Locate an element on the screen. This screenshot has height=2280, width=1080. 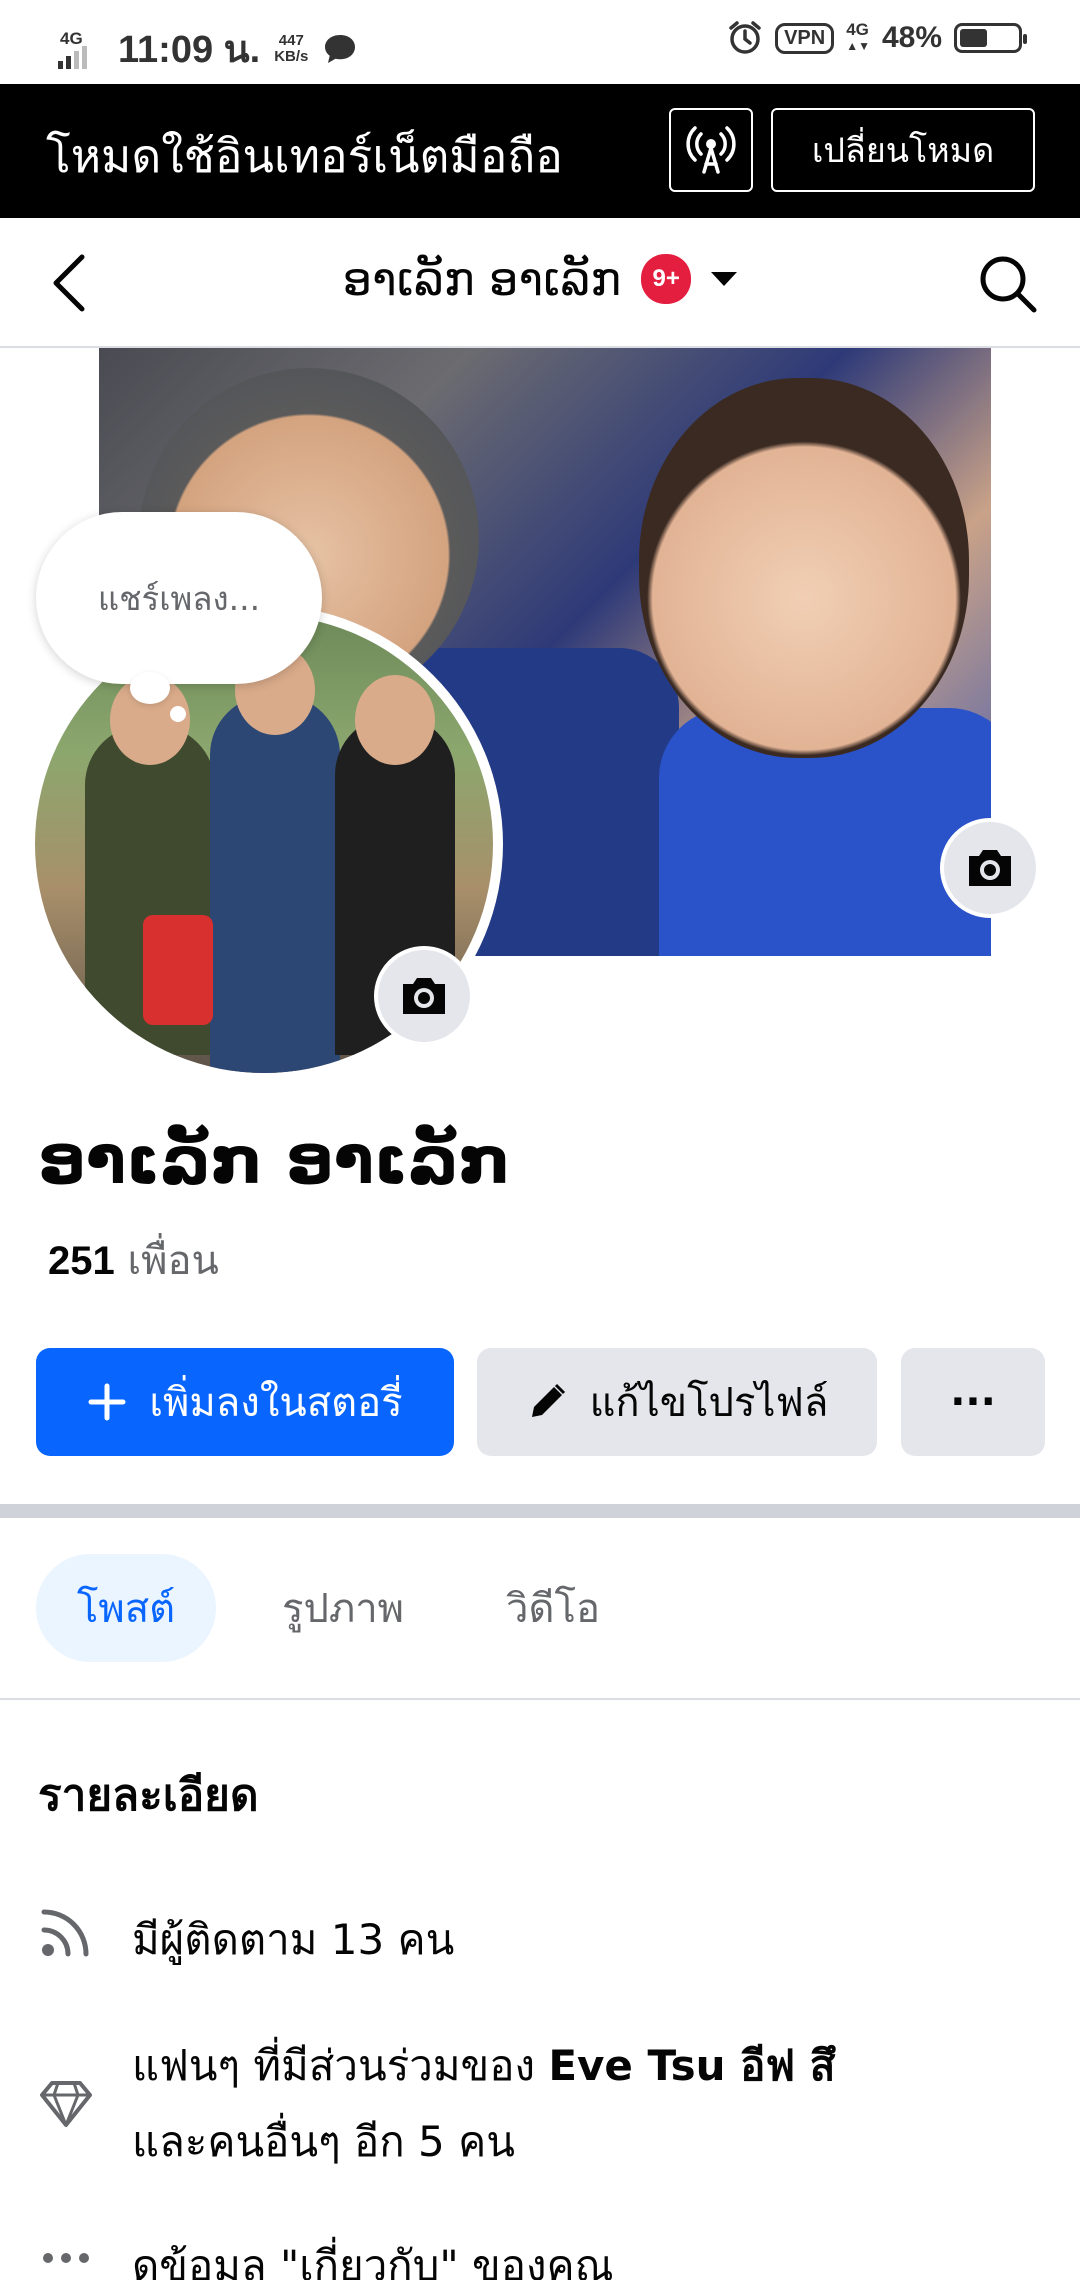
switch-mode-button: เปลี่ยนโหมด is located at coordinates (903, 150).